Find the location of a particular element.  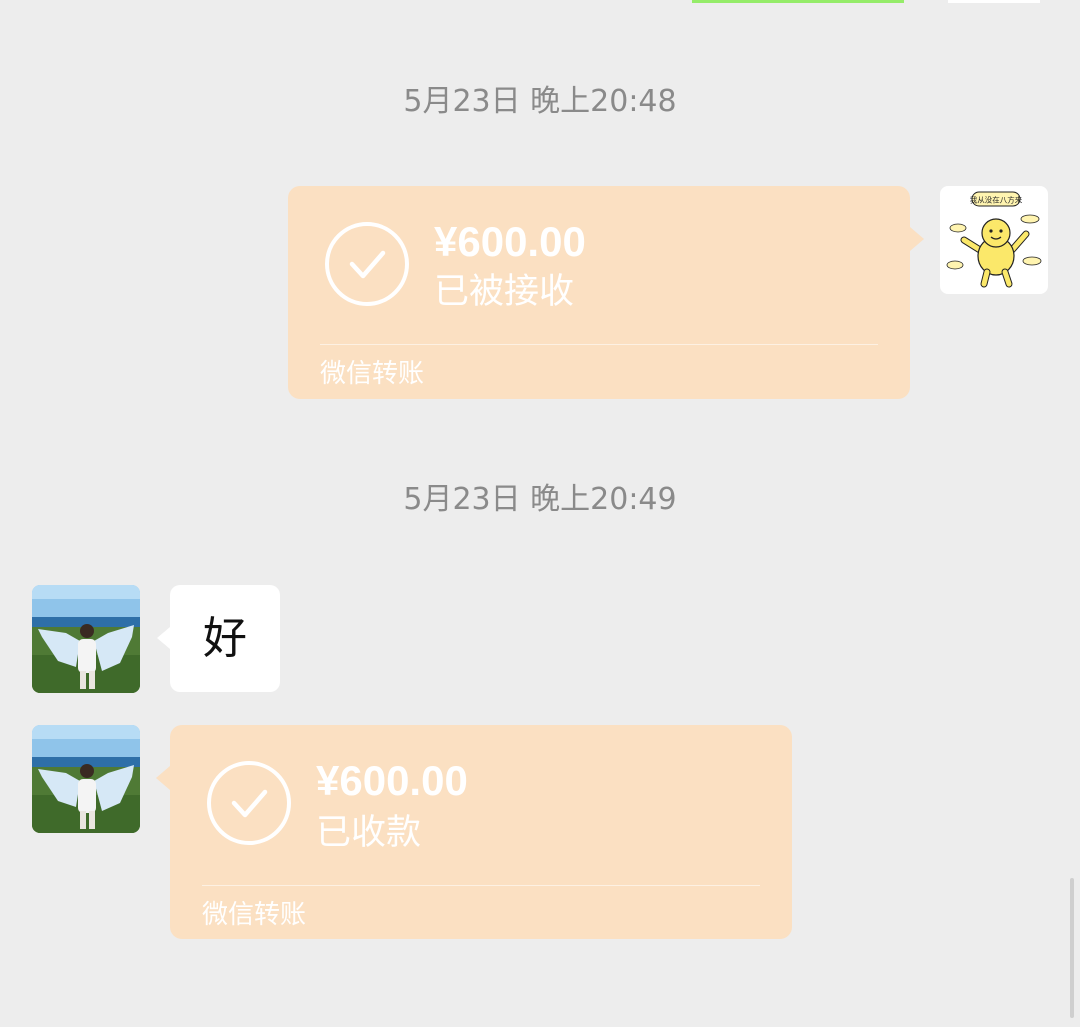

message-text: 好 is located at coordinates (225, 638).